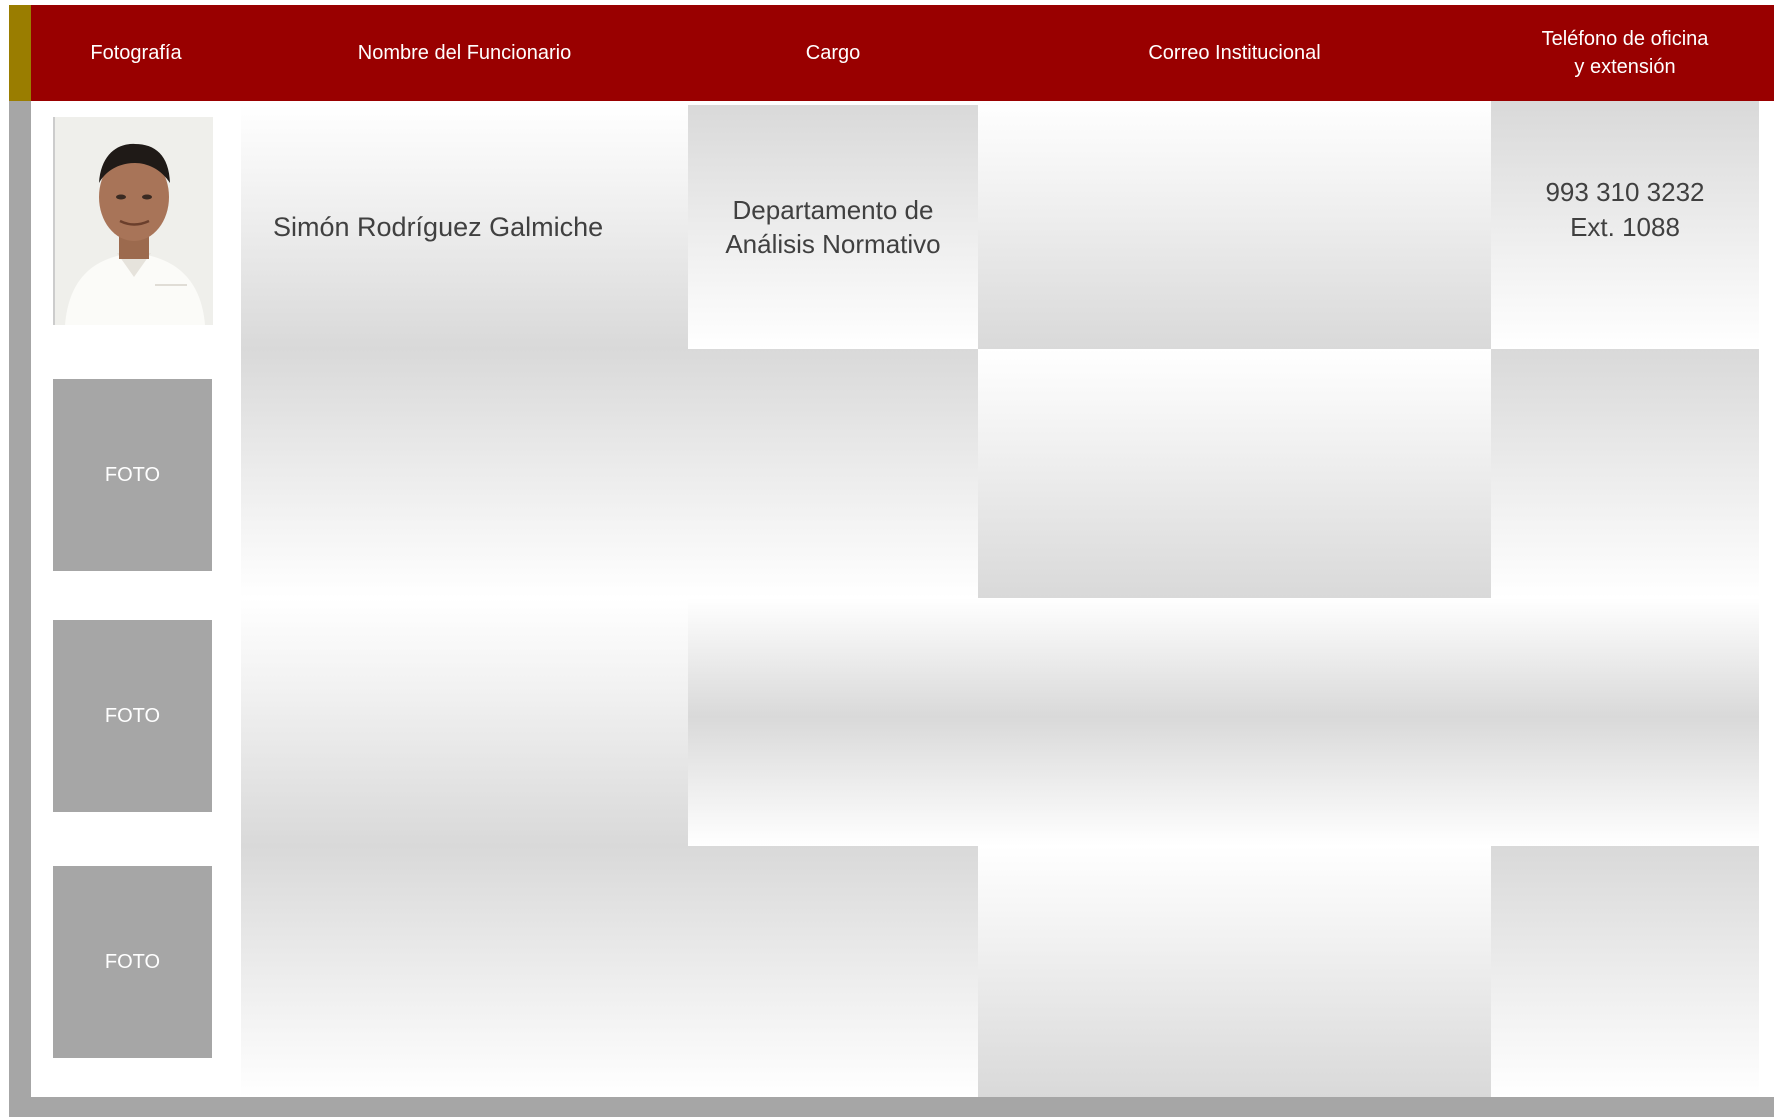 The width and height of the screenshot is (1779, 1118). What do you see at coordinates (136, 53) in the screenshot?
I see `header-photo: Fotografía` at bounding box center [136, 53].